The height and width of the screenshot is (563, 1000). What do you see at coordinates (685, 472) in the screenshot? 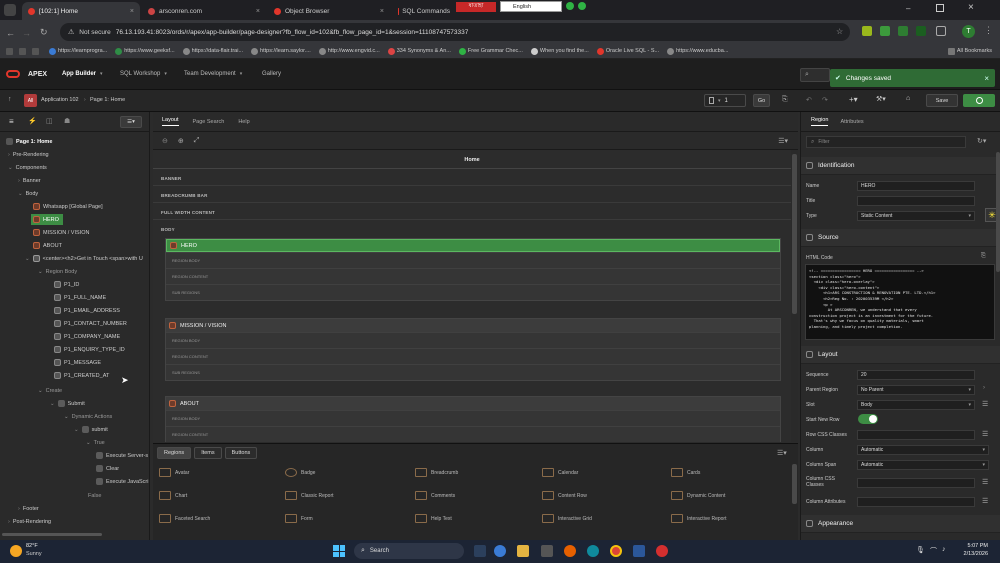
I see `gallery-item: Cards` at bounding box center [685, 472].